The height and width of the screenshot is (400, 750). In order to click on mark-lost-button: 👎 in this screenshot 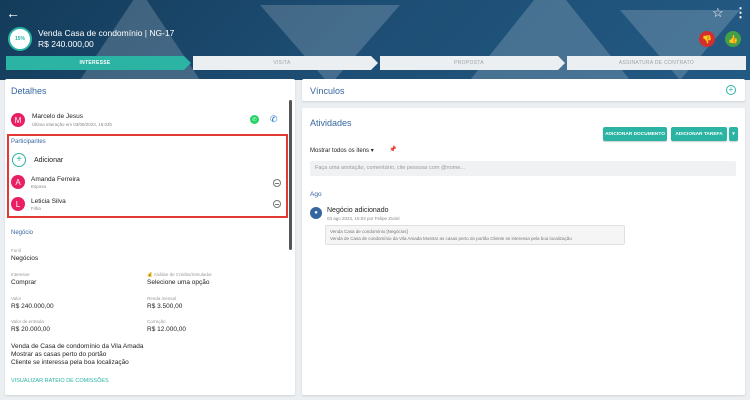, I will do `click(707, 39)`.